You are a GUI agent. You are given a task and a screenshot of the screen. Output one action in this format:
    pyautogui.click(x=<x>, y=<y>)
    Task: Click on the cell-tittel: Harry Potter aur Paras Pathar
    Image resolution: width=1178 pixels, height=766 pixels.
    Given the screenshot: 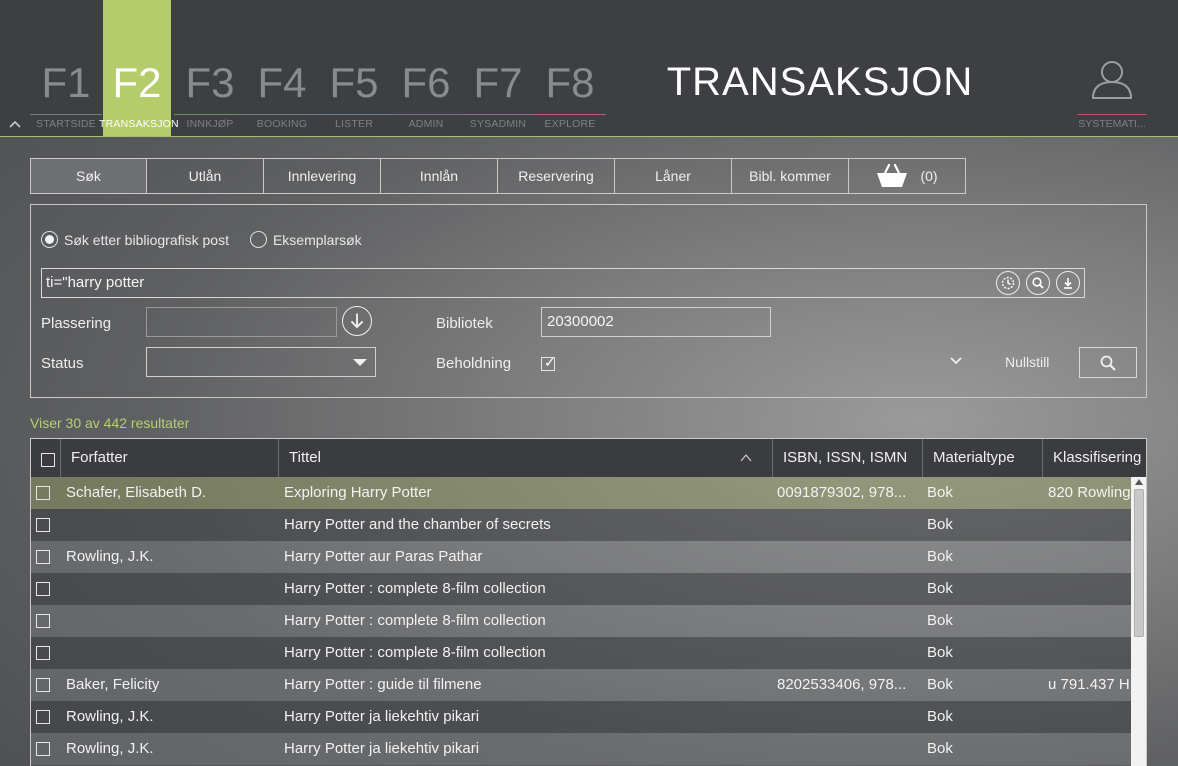 What is the action you would take?
    pyautogui.click(x=383, y=556)
    